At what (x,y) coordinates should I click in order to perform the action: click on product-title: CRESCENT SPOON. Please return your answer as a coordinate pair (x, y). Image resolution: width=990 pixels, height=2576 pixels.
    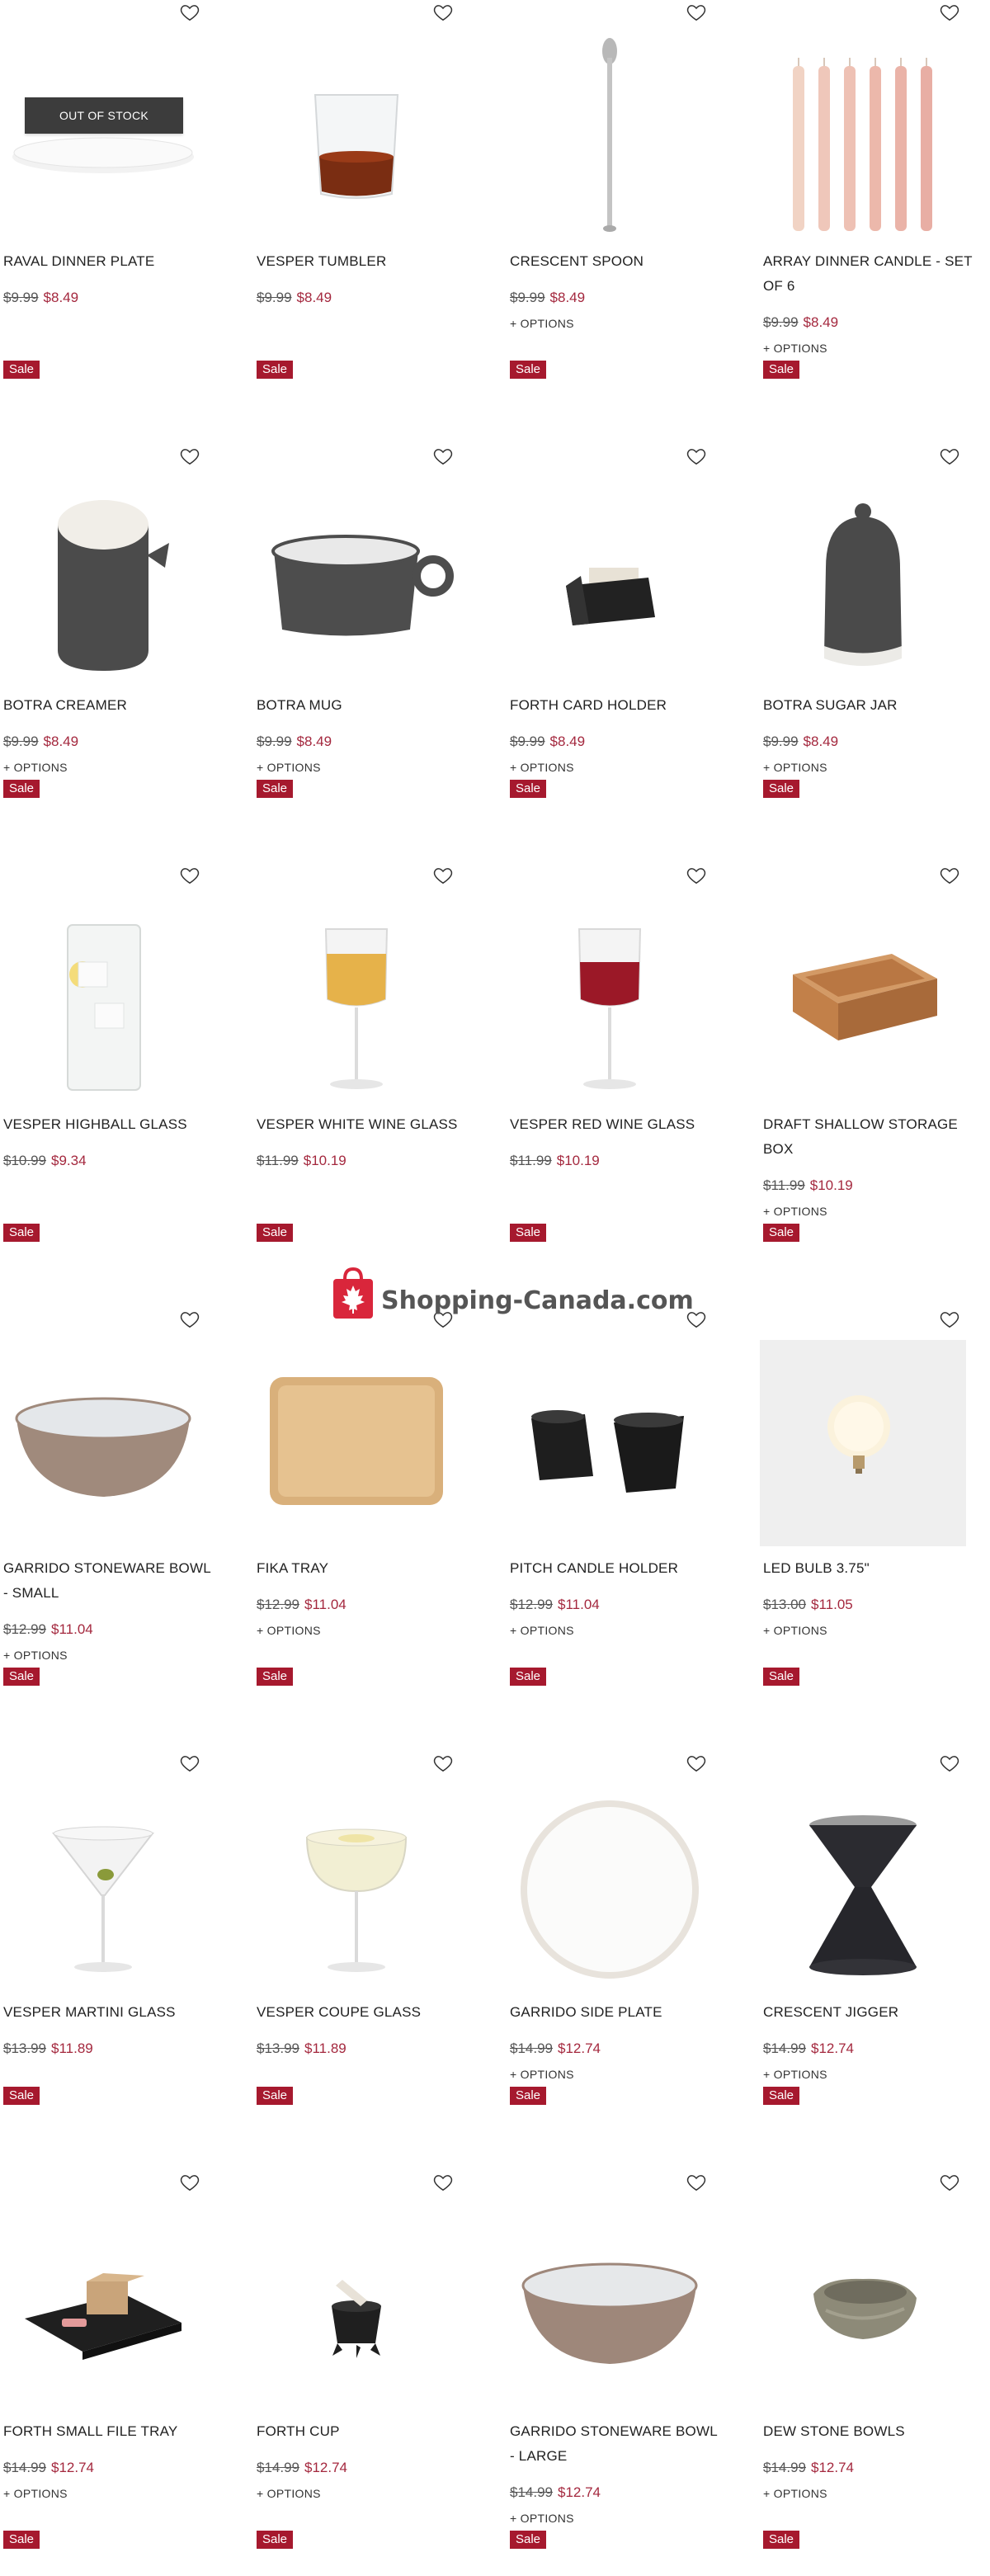
    Looking at the image, I should click on (617, 261).